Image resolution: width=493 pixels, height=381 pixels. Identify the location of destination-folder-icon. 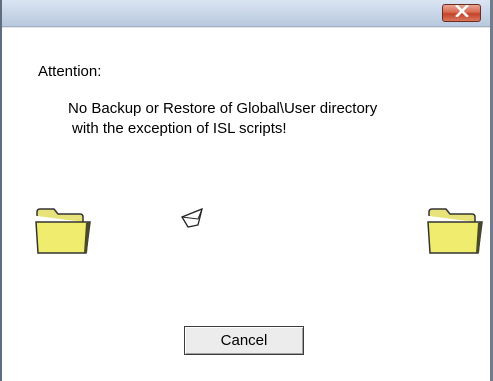
(455, 233).